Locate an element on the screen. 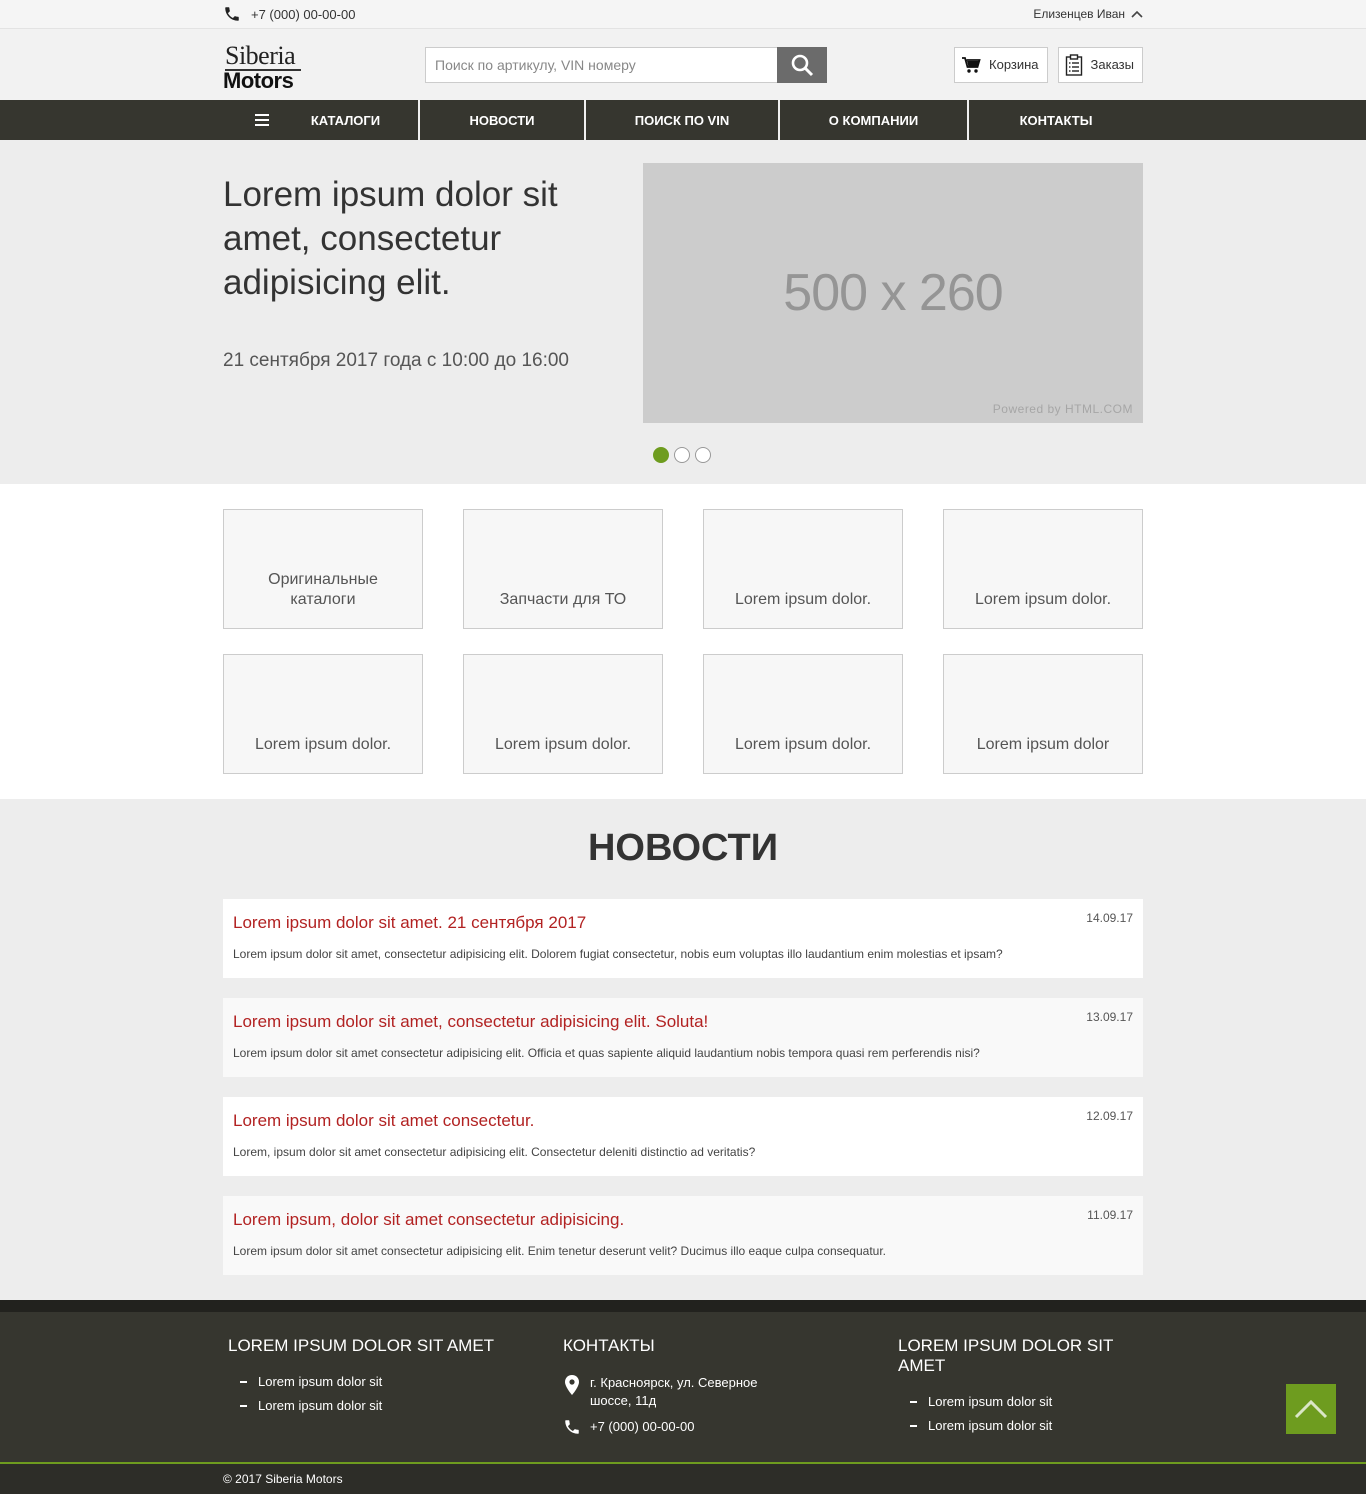 This screenshot has width=1366, height=1494. search-bar is located at coordinates (626, 64).